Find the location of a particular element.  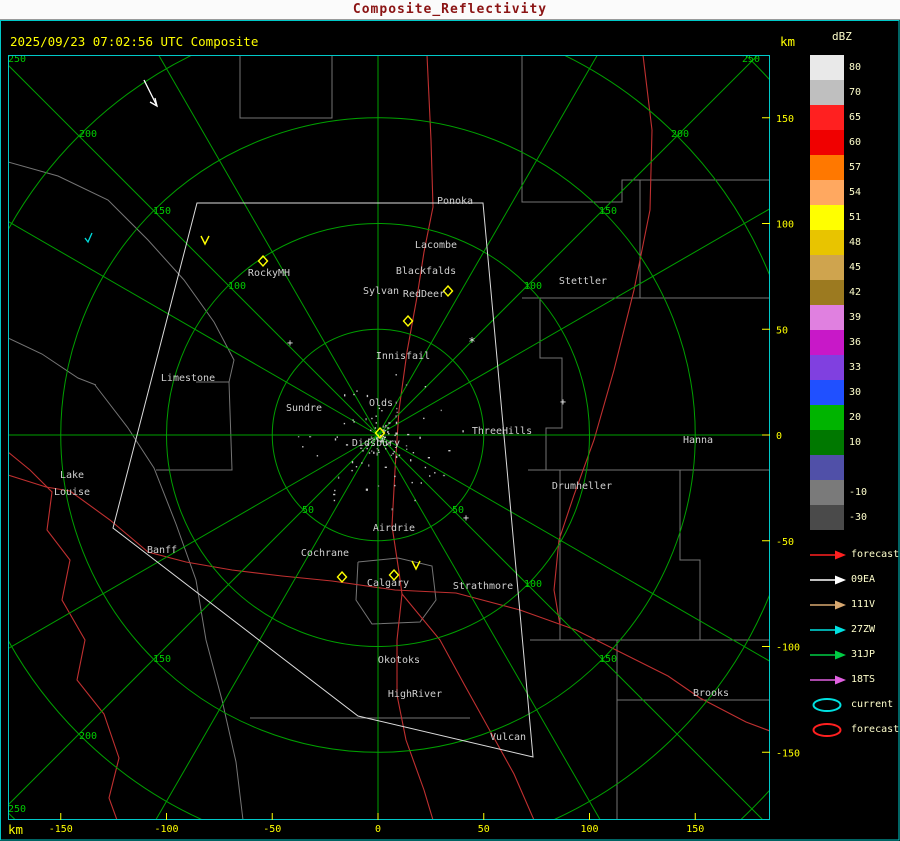

city-label: Lake is located at coordinates (72, 475).